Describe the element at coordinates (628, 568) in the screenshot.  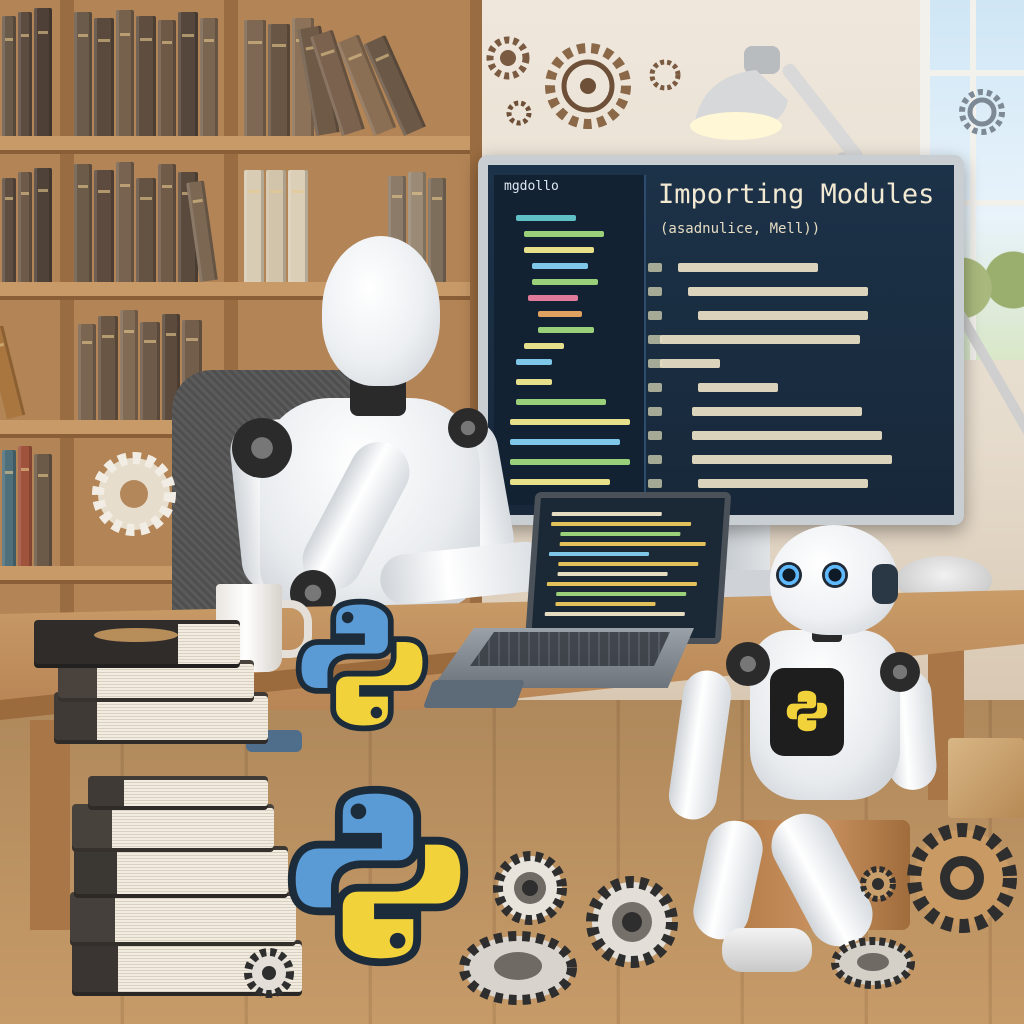
I see `laptop-screen` at that location.